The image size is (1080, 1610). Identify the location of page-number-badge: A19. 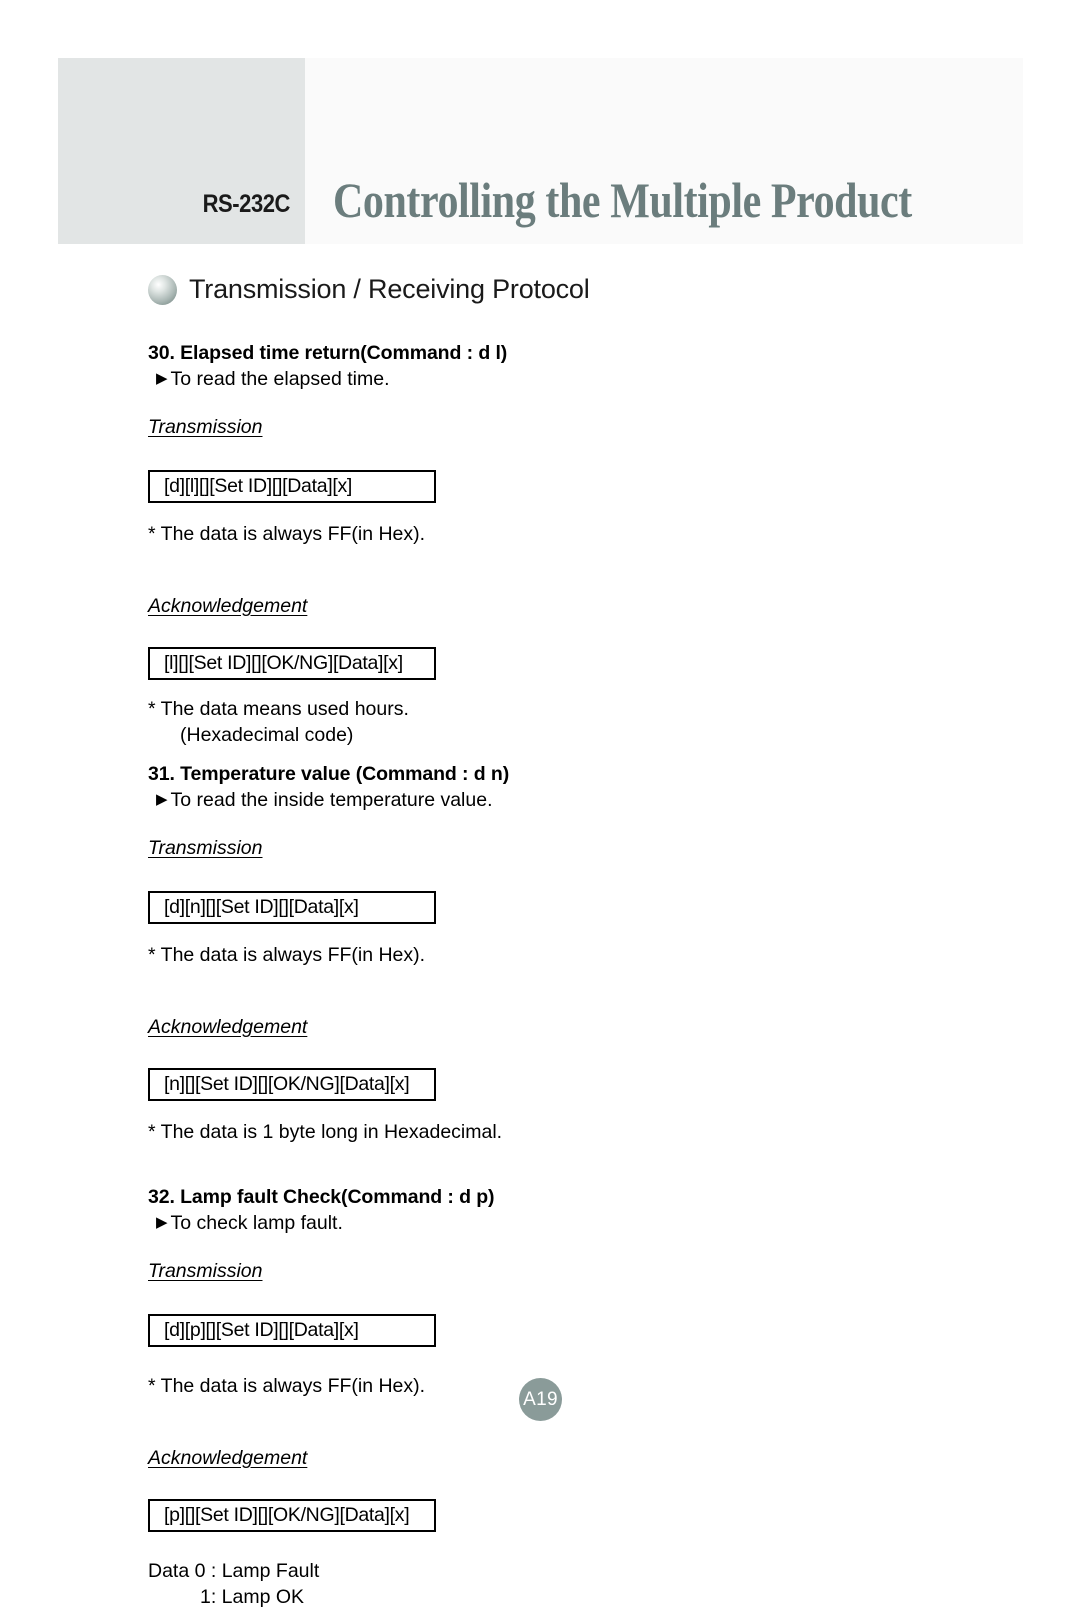
(540, 1399).